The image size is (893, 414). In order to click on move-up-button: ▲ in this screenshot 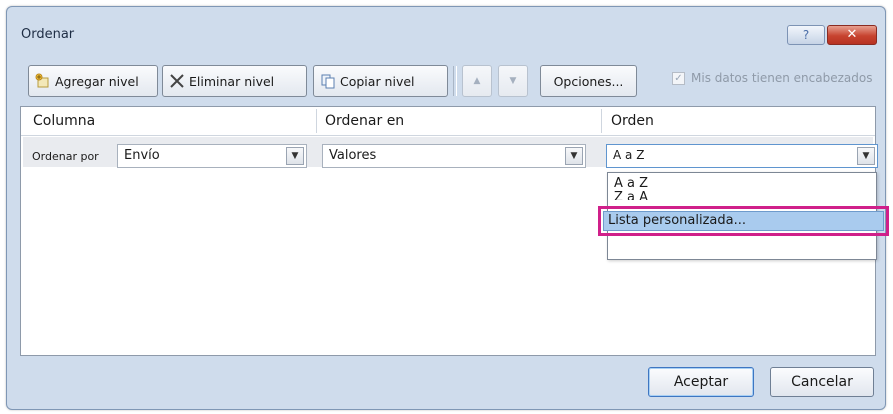, I will do `click(477, 81)`.